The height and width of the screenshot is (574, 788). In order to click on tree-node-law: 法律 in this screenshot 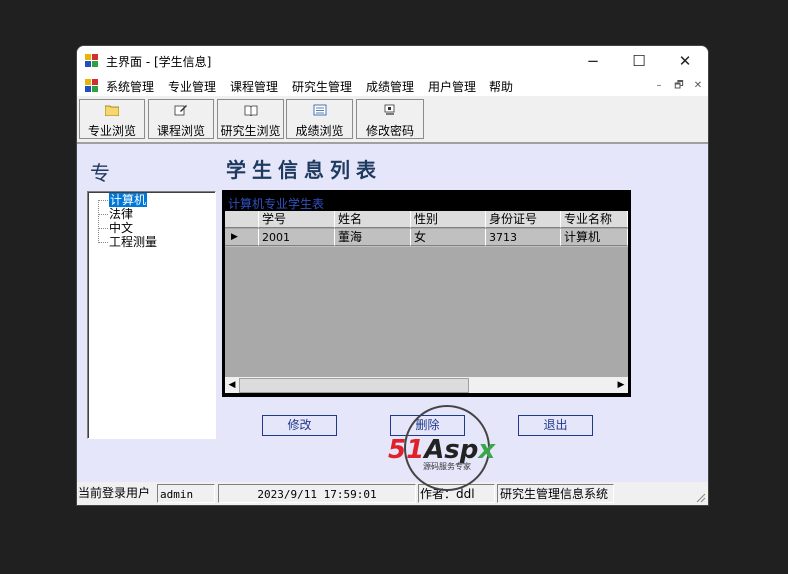, I will do `click(121, 214)`.